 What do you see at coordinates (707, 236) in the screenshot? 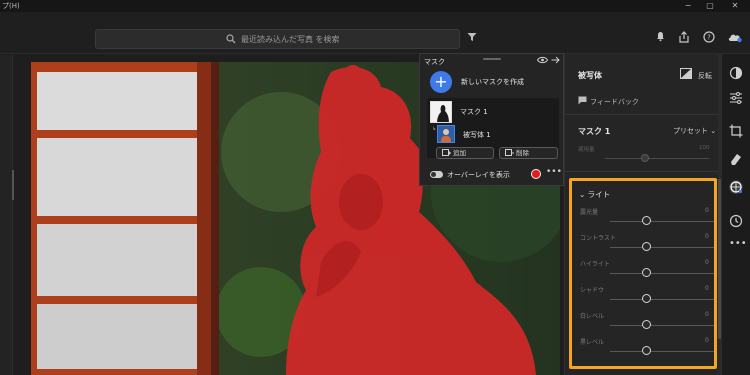
I see `contrast-value: 0` at bounding box center [707, 236].